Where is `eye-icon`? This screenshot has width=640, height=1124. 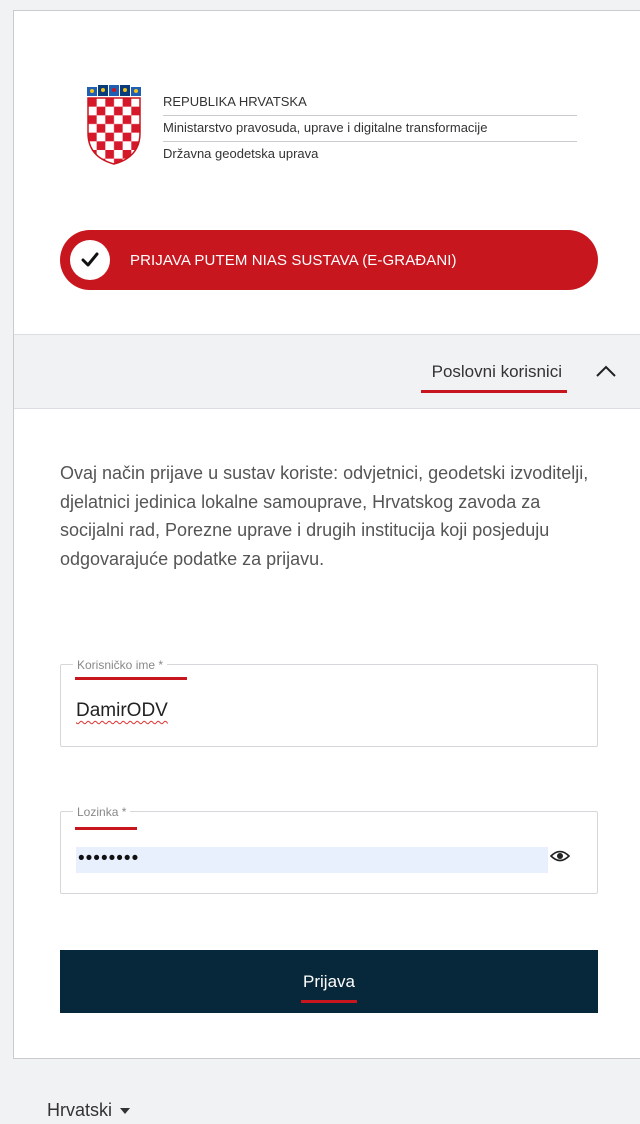 eye-icon is located at coordinates (560, 856).